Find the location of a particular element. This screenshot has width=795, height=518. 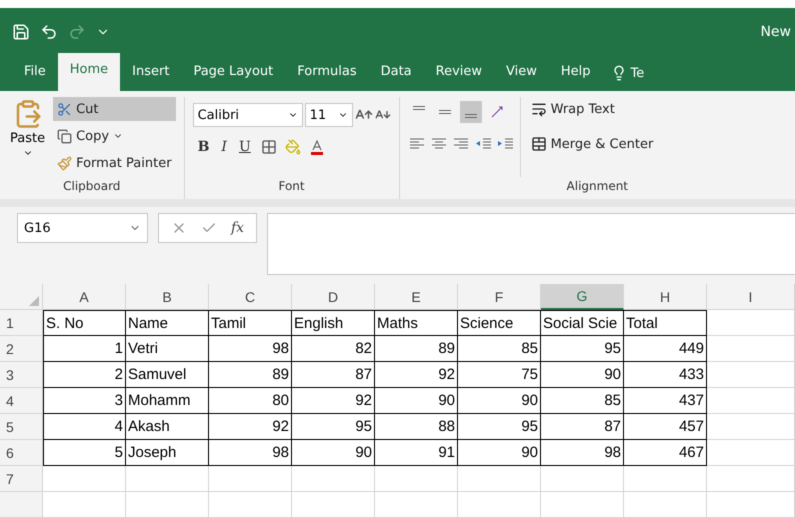

undo-icon is located at coordinates (49, 31).